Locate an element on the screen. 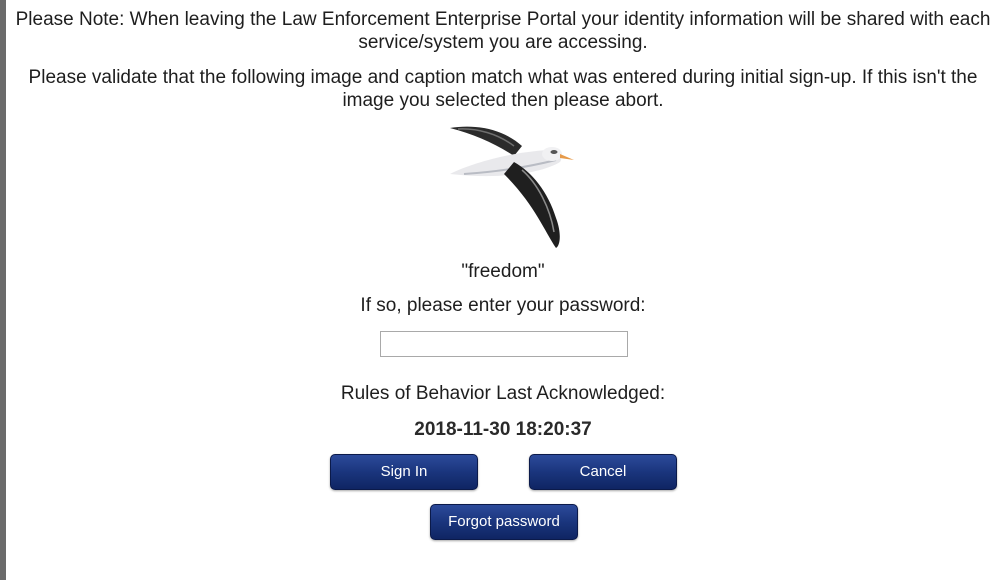 This screenshot has height=580, width=1000. cancel-button: Cancel is located at coordinates (603, 472).